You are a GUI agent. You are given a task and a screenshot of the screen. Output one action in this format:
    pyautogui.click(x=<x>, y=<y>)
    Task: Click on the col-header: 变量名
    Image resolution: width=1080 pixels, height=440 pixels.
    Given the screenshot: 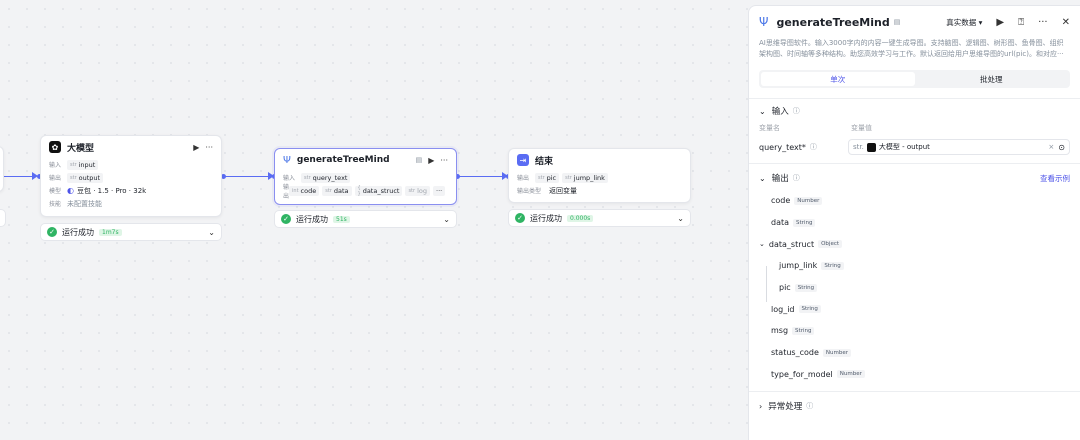 What is the action you would take?
    pyautogui.click(x=769, y=128)
    